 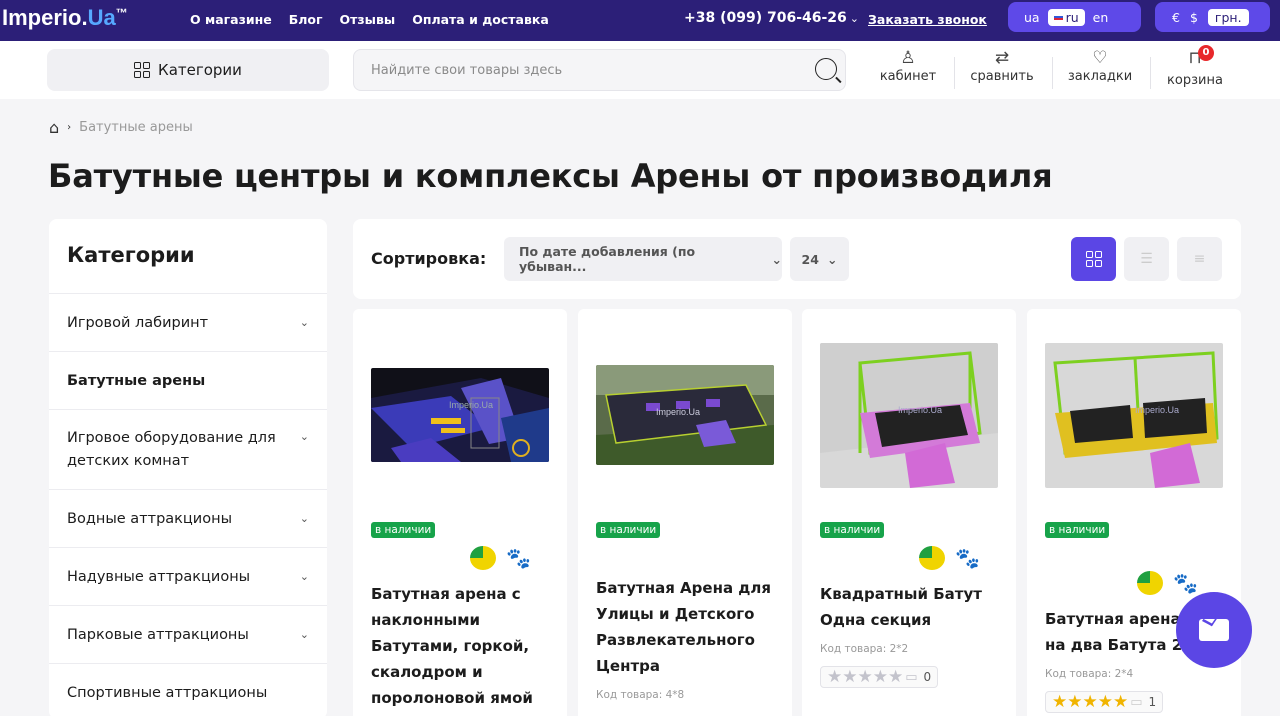 What do you see at coordinates (200, 70) in the screenshot?
I see `categories-button-label: Категории` at bounding box center [200, 70].